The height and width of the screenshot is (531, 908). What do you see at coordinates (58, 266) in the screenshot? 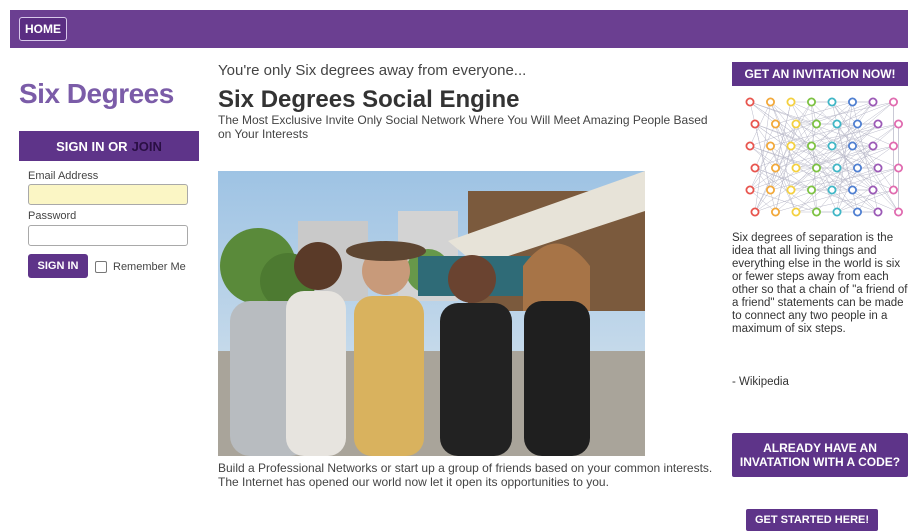
I see `signin-button: SIGN IN` at bounding box center [58, 266].